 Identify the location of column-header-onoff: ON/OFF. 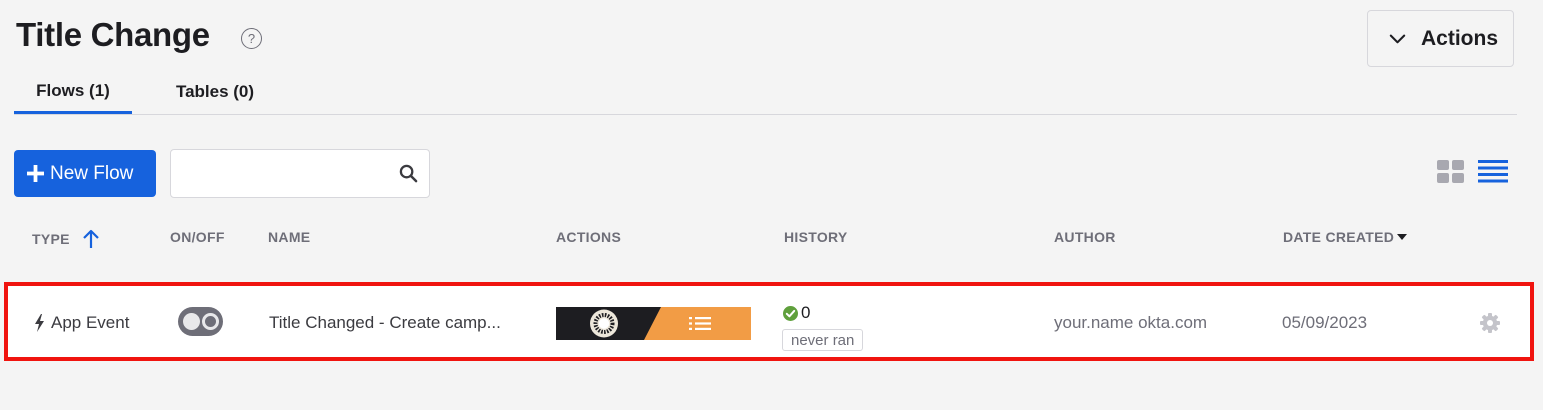
(197, 237).